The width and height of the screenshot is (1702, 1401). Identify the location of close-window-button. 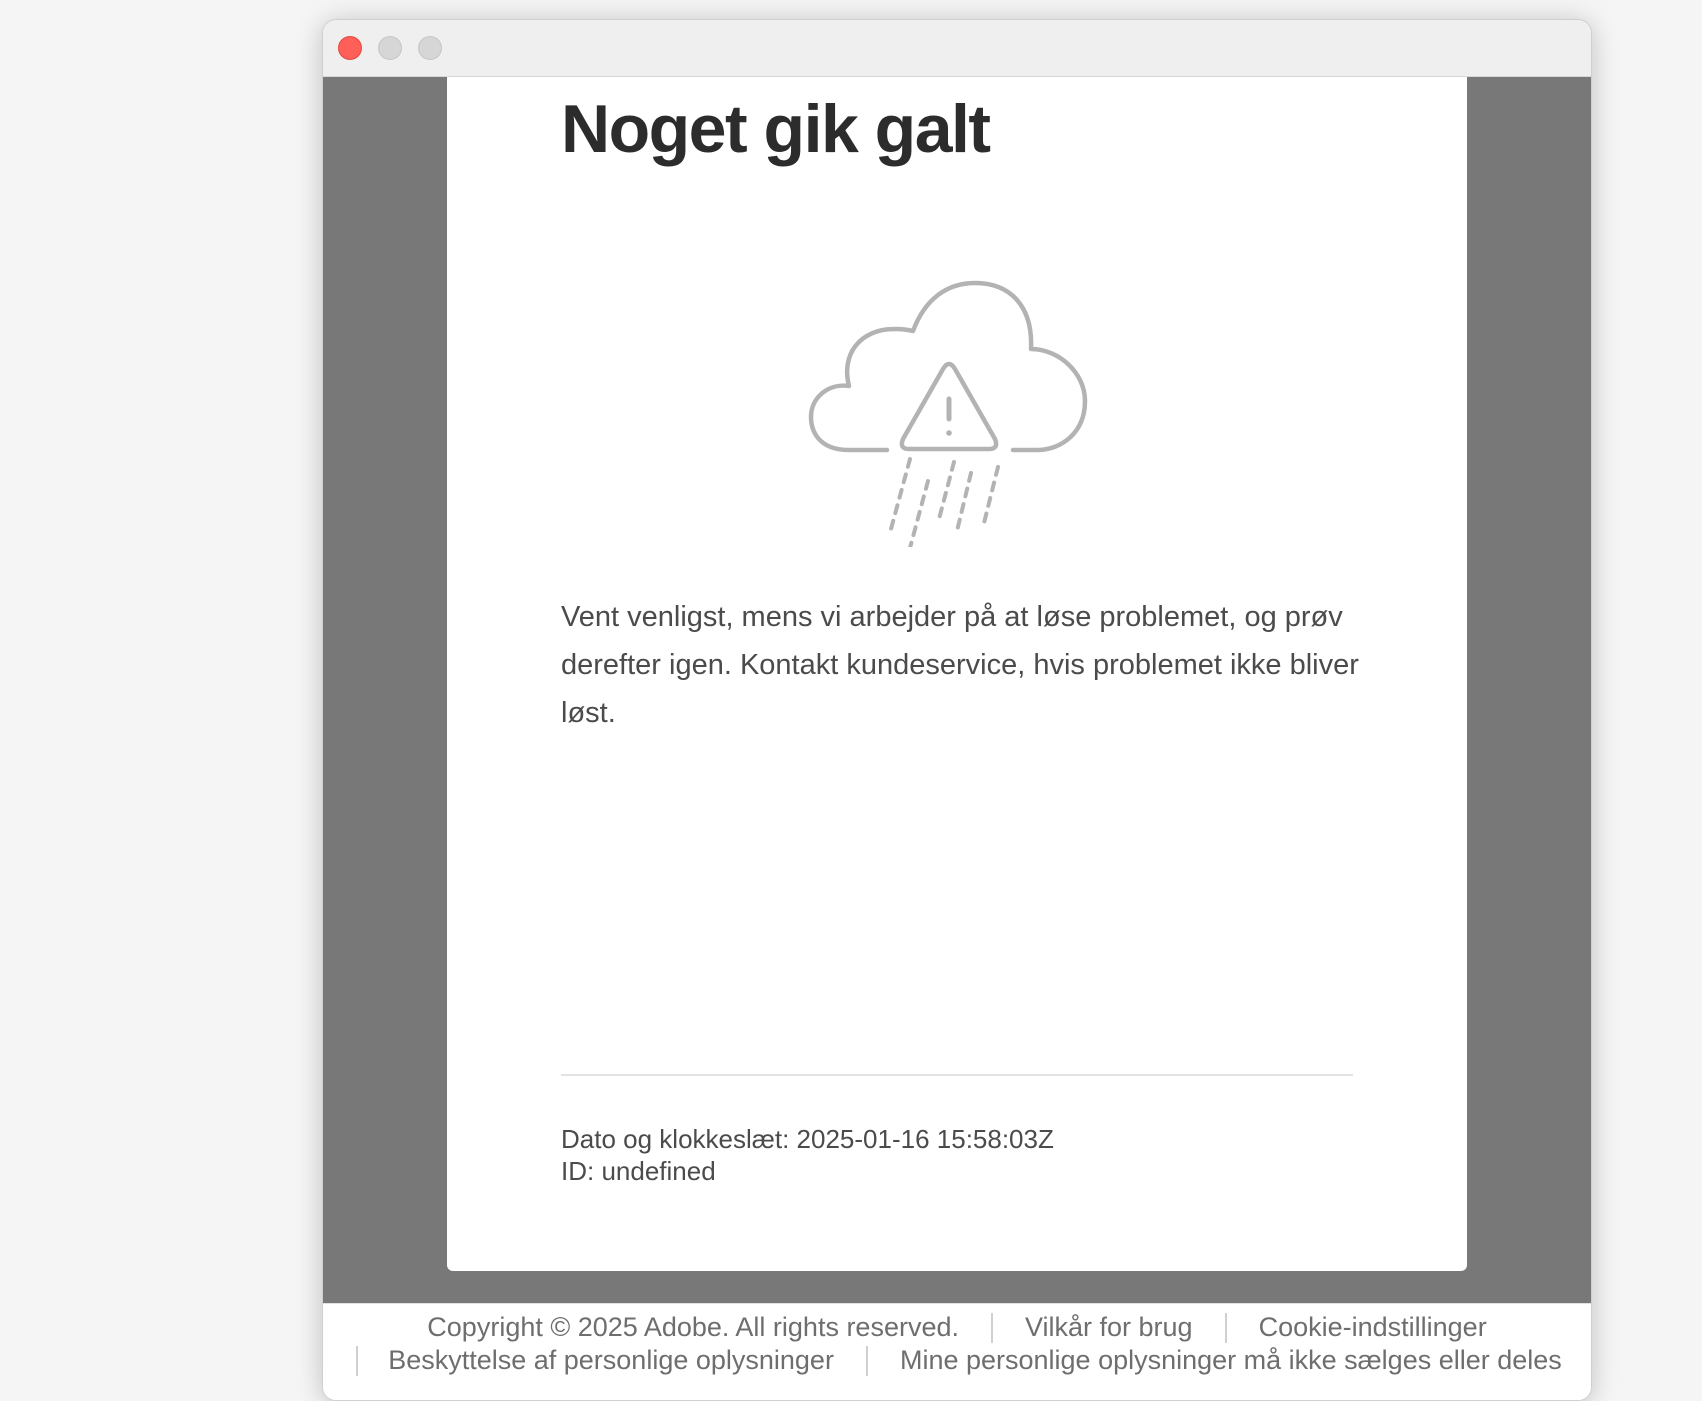
(350, 48).